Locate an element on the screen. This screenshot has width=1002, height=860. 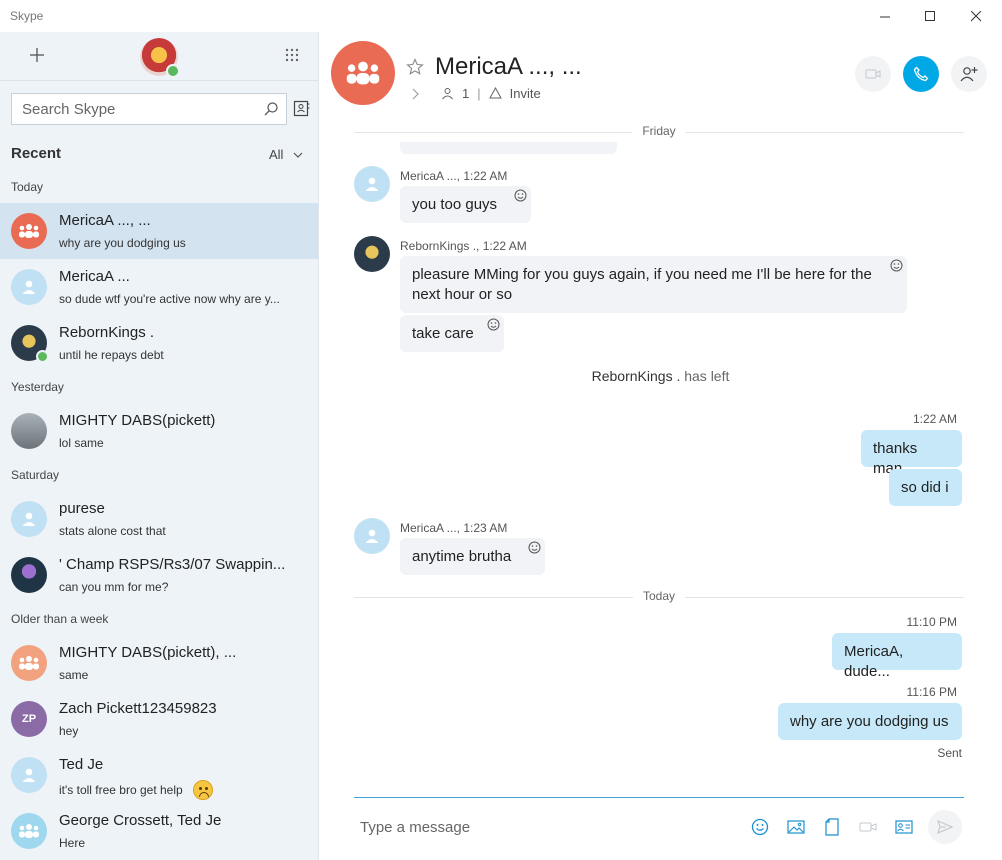
chevron-right-icon is located at coordinates (415, 94).